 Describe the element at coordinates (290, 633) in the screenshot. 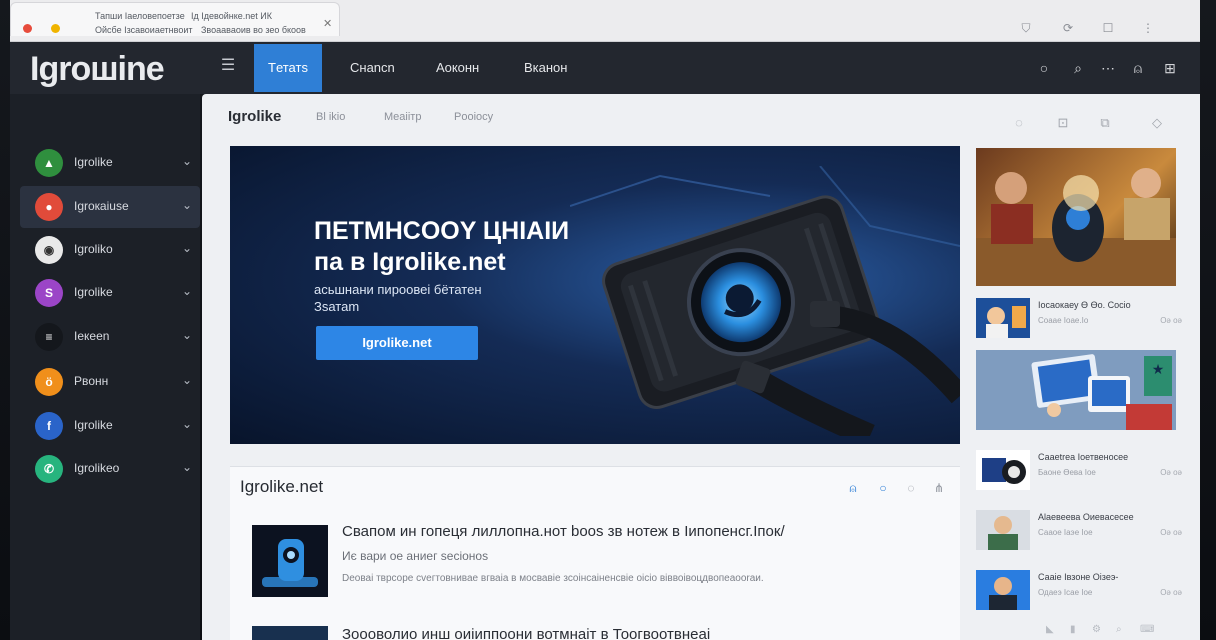

I see `next-article-image` at that location.